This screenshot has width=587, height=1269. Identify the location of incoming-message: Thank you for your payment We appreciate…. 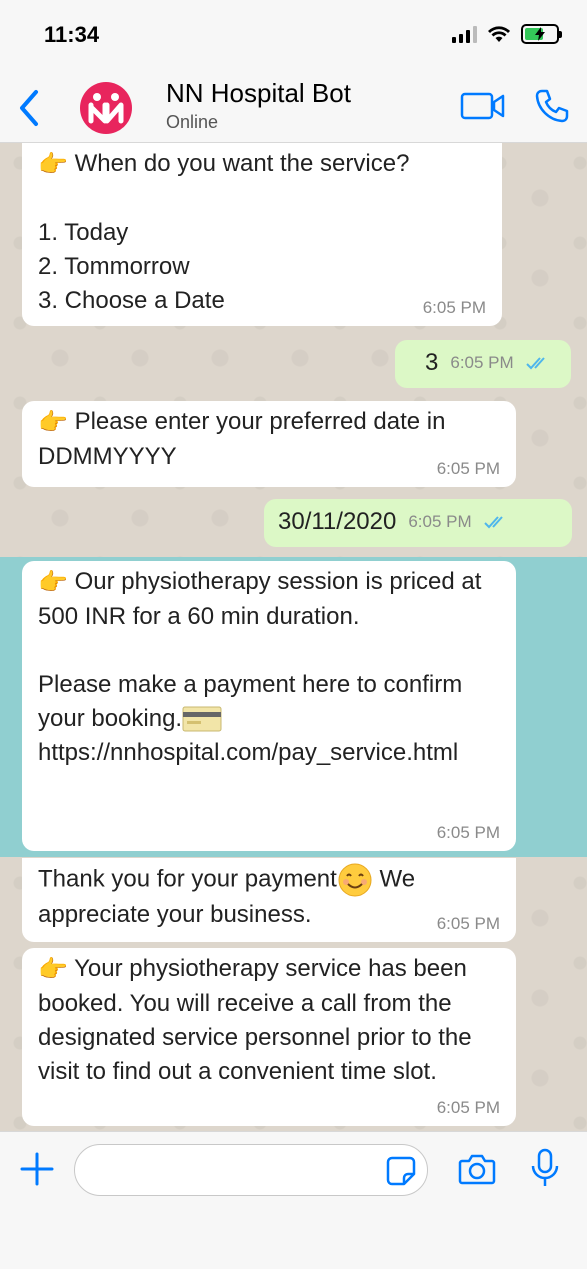
(269, 900).